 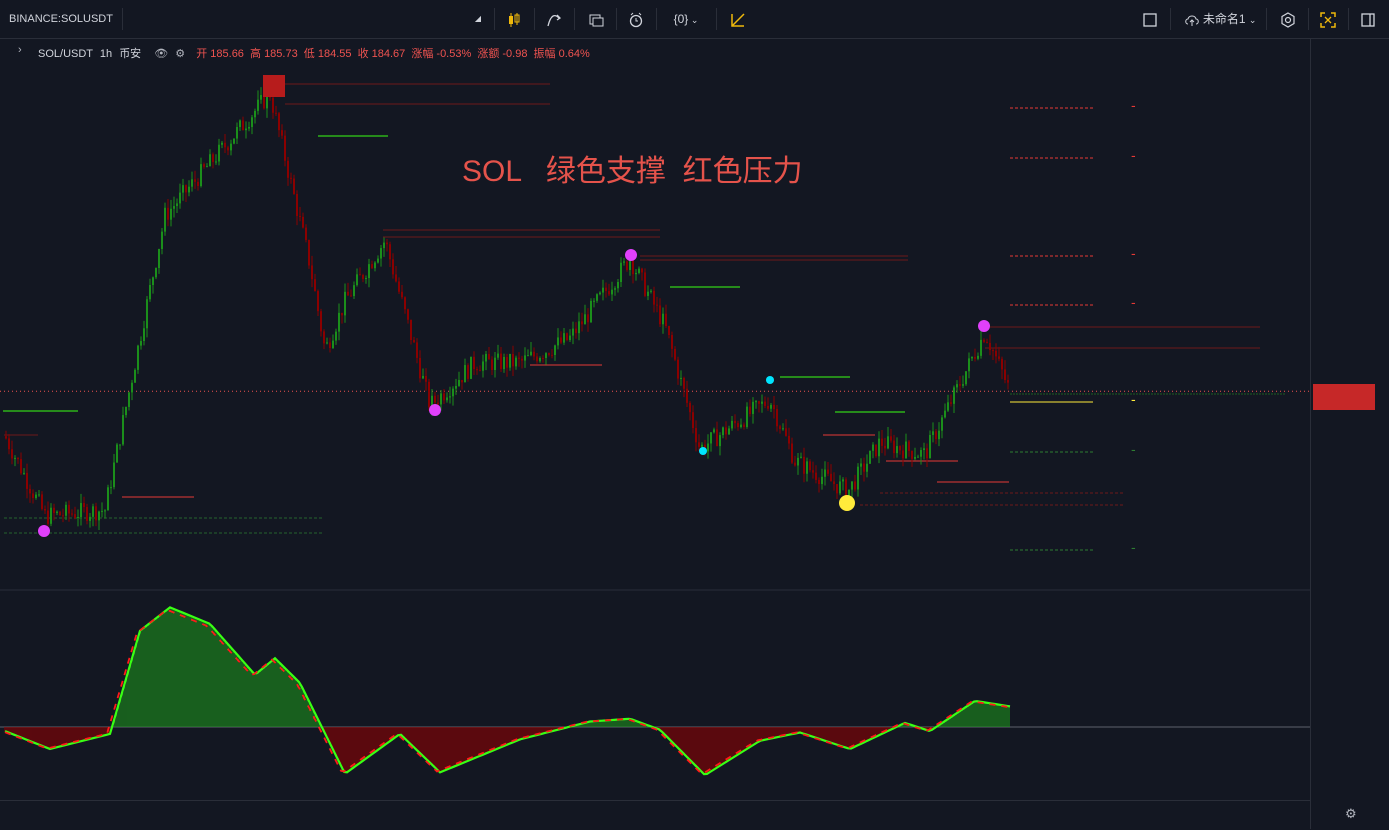 What do you see at coordinates (143, 19) in the screenshot?
I see `interval-1m` at bounding box center [143, 19].